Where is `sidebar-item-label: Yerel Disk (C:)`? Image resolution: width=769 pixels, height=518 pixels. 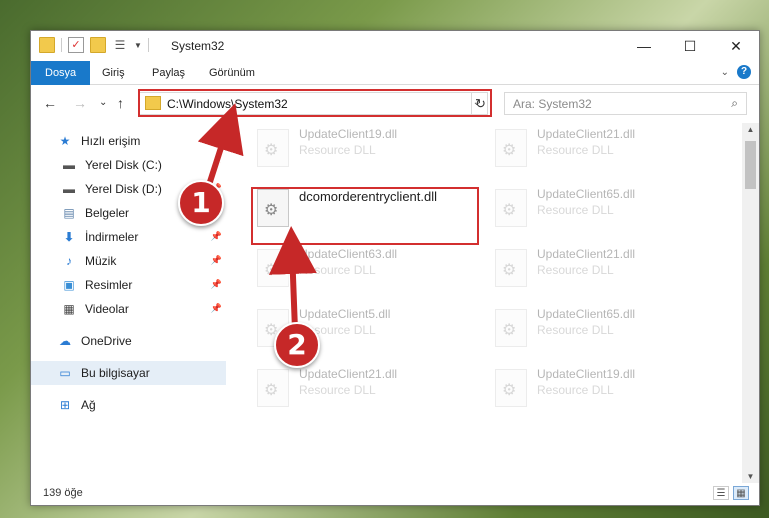
sidebar-item-label: Yerel Disk (C:) is located at coordinates (123, 165).